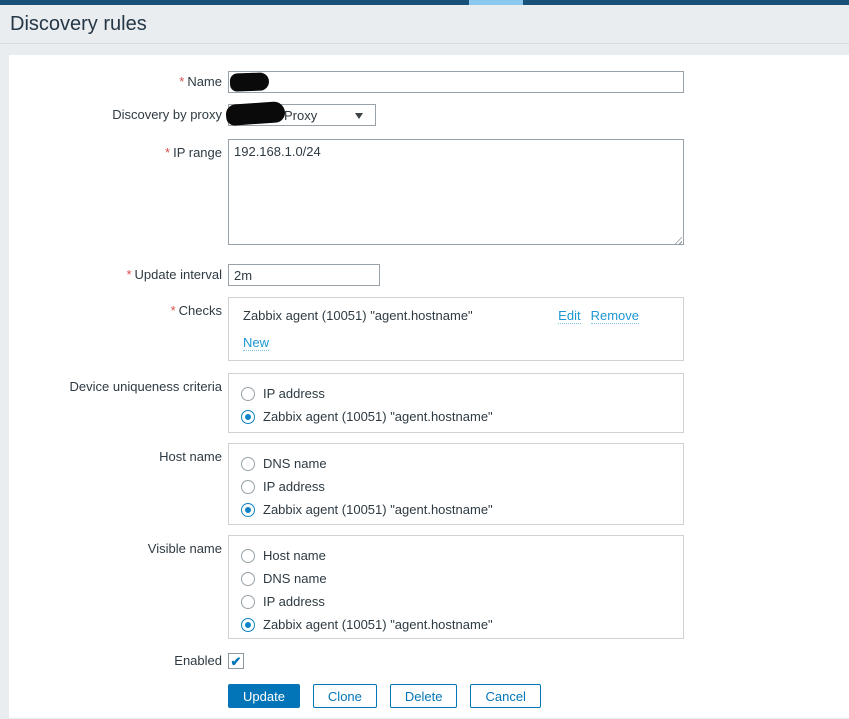 This screenshot has height=719, width=849. I want to click on ip-range-textarea: 192.168.1.0/24, so click(456, 192).